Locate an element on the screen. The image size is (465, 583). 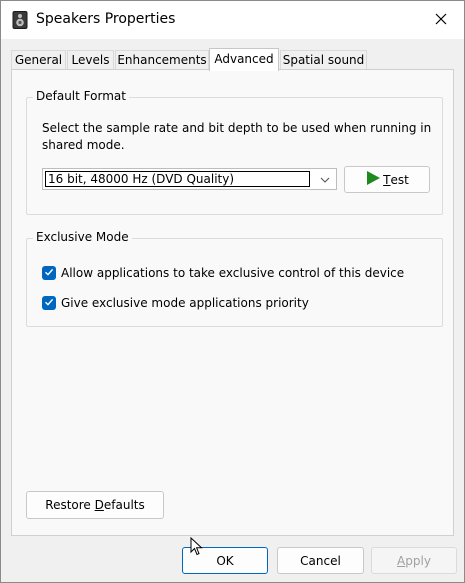
test-button: Test is located at coordinates (387, 179).